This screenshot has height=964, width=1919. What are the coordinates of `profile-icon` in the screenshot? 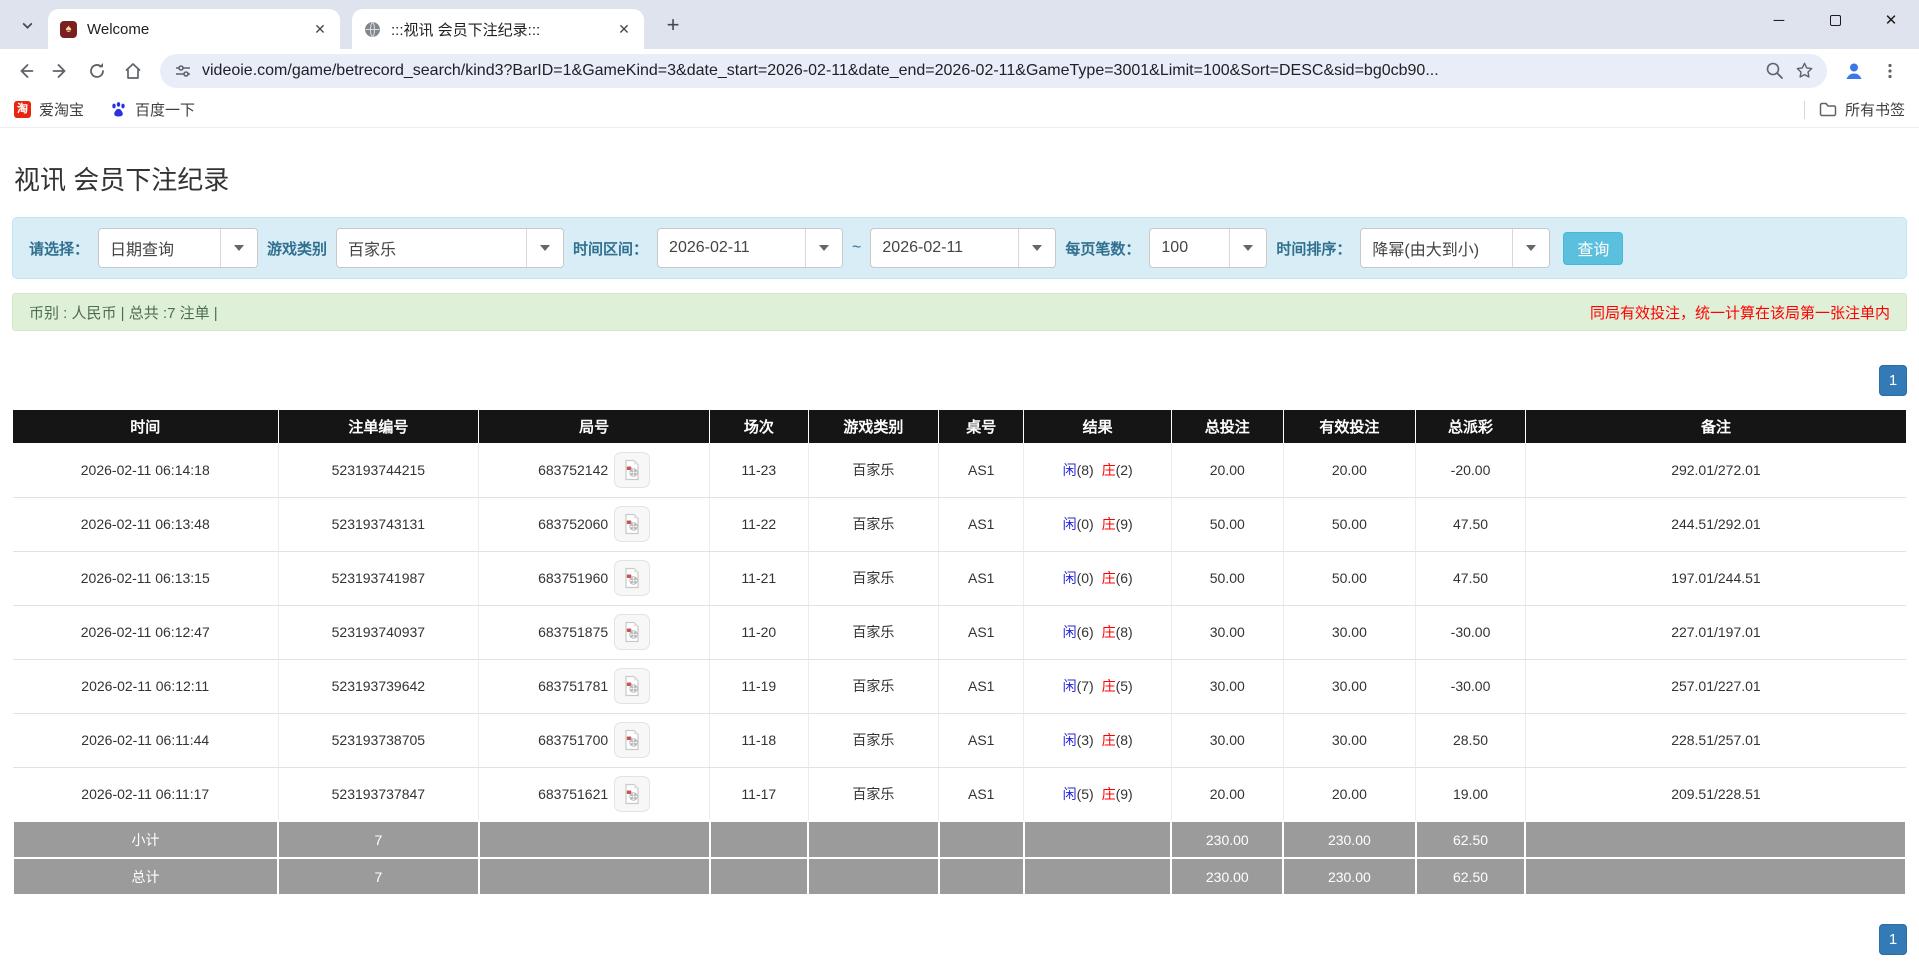 It's located at (1854, 71).